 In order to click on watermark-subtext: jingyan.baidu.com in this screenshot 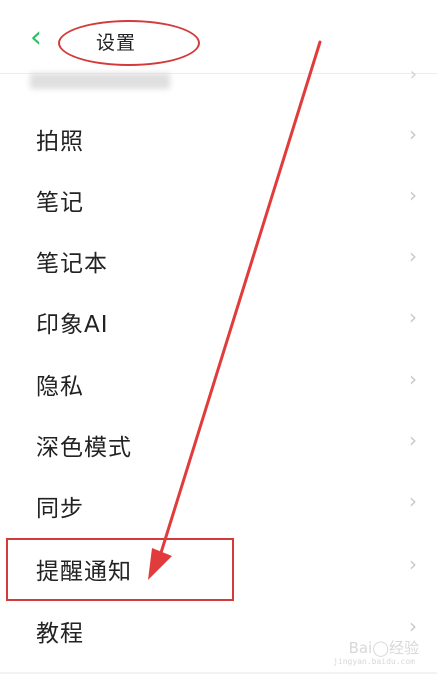, I will do `click(374, 661)`.